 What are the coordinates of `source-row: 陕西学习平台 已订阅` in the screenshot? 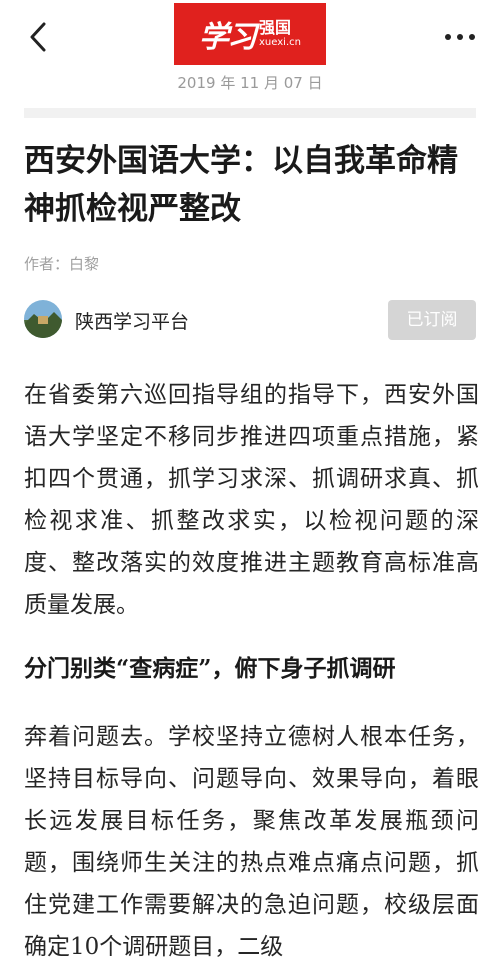 It's located at (250, 320).